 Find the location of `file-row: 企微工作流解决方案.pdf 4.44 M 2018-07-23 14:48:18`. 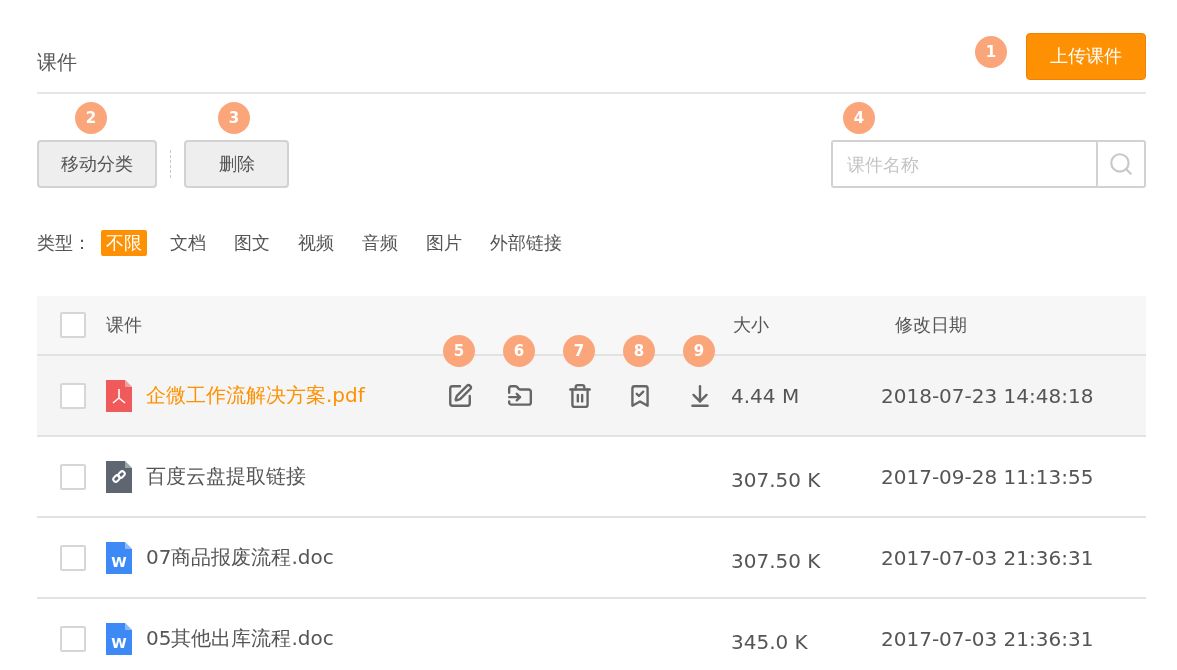

file-row: 企微工作流解决方案.pdf 4.44 M 2018-07-23 14:48:18 is located at coordinates (591, 396).